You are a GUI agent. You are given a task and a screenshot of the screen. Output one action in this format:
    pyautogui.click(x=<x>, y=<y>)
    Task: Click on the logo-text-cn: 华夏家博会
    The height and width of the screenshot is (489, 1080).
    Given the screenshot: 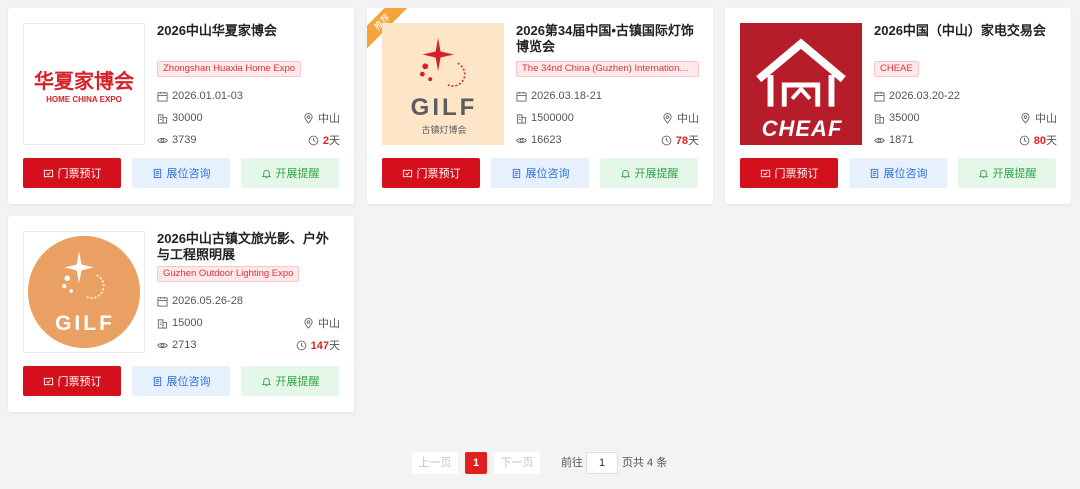 What is the action you would take?
    pyautogui.click(x=84, y=81)
    